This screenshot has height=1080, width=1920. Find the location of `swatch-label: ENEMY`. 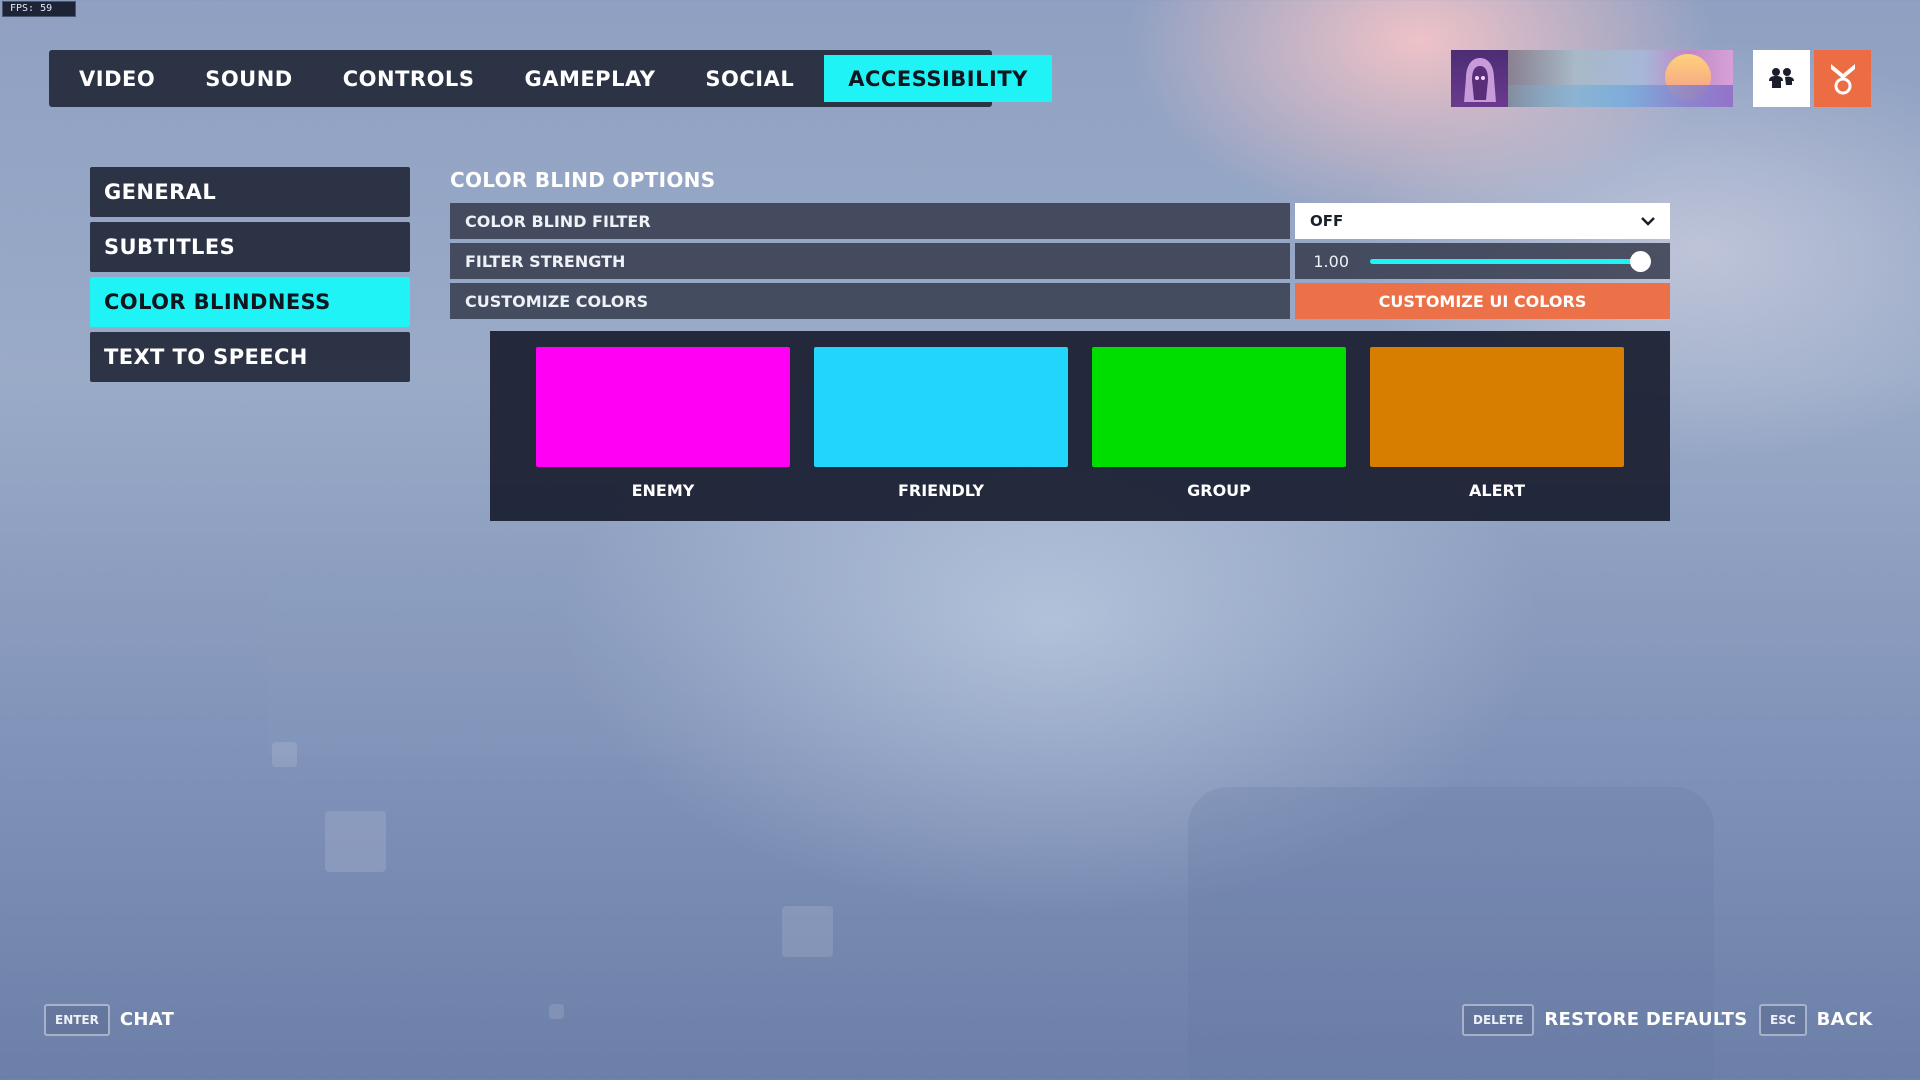

swatch-label: ENEMY is located at coordinates (663, 490).